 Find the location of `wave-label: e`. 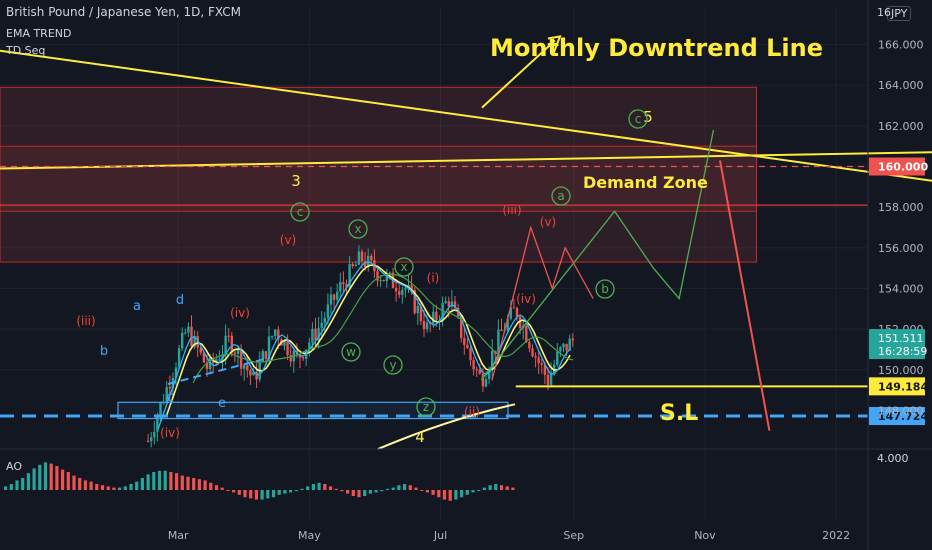

wave-label: e is located at coordinates (222, 403).